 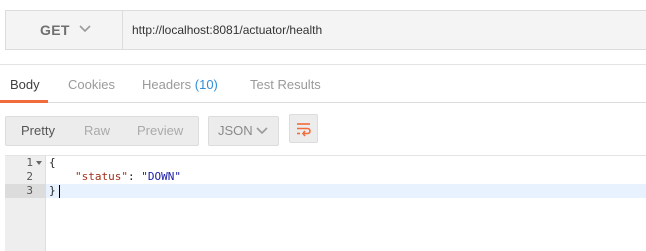 I want to click on method-selector: GET, so click(x=64, y=30).